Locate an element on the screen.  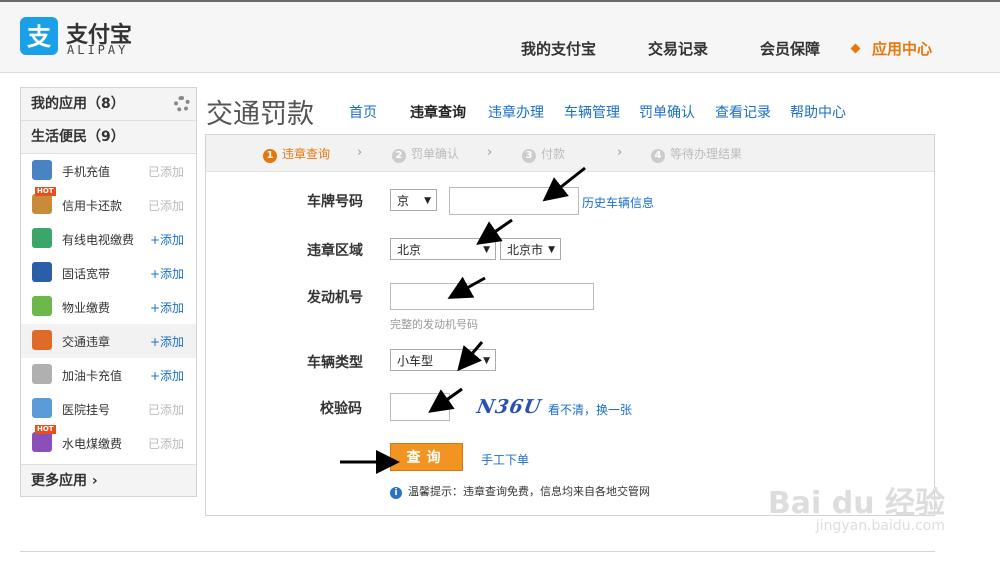
watermark-url: jingyan.baidu.com is located at coordinates (880, 526).